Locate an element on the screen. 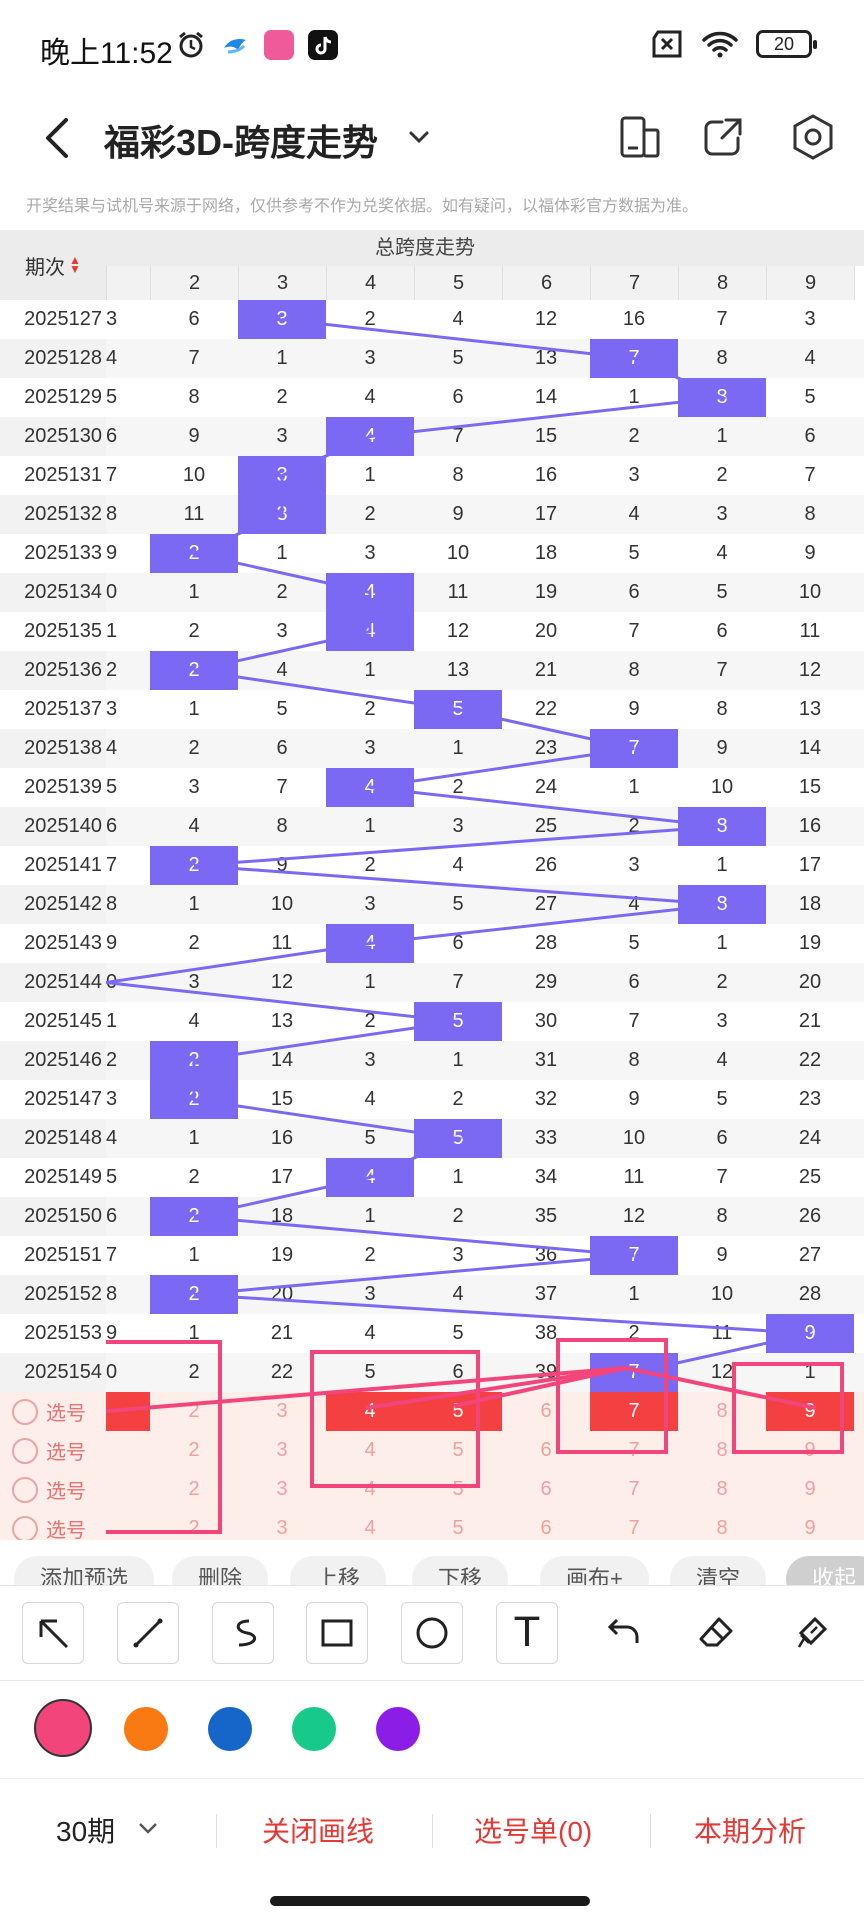  undo-icon is located at coordinates (623, 1633).